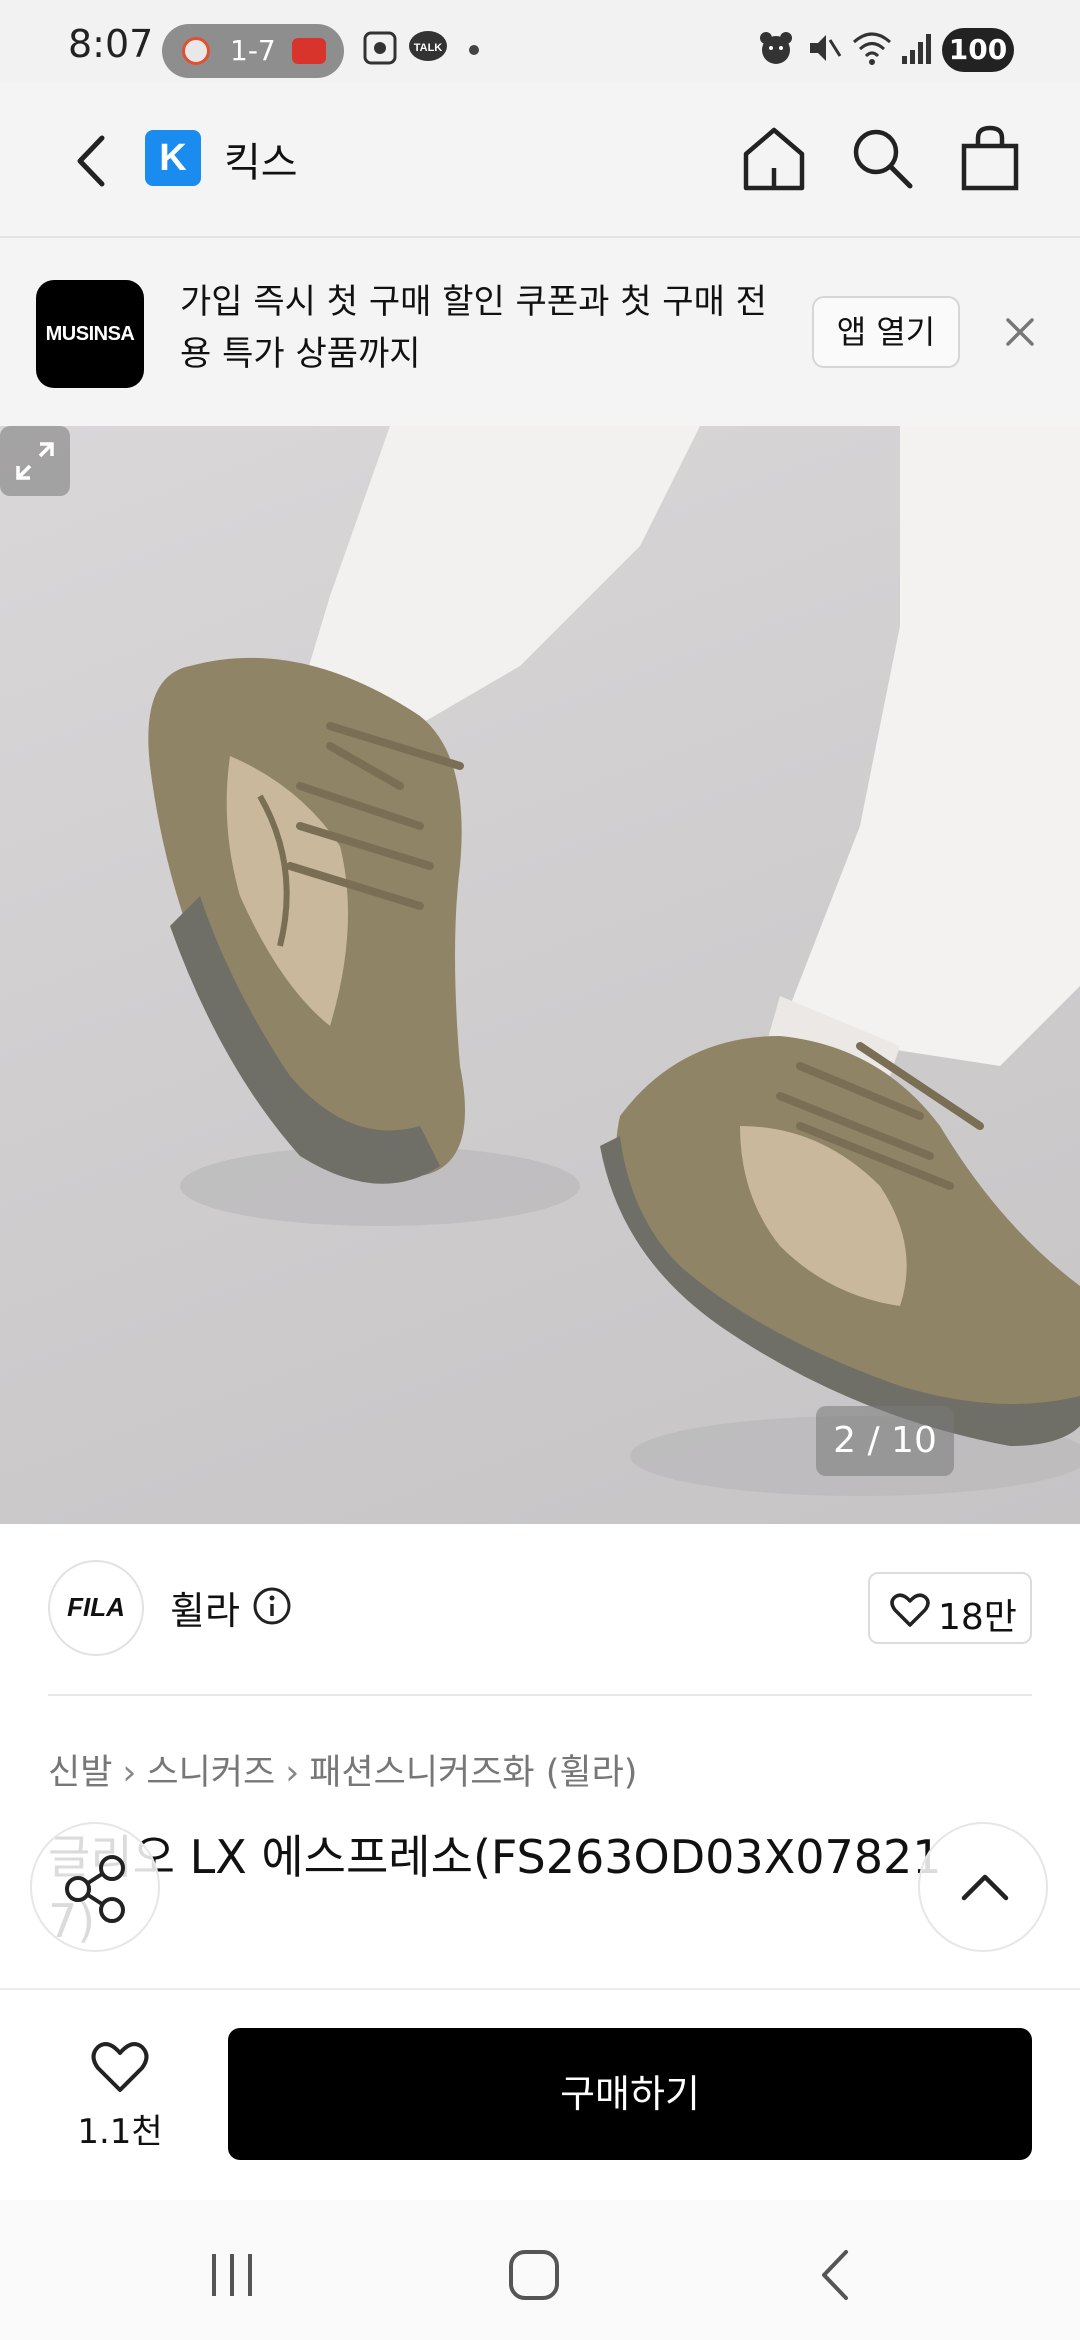 This screenshot has width=1080, height=2340. What do you see at coordinates (540, 1609) in the screenshot?
I see `brand-row: FILA 휠라 18만` at bounding box center [540, 1609].